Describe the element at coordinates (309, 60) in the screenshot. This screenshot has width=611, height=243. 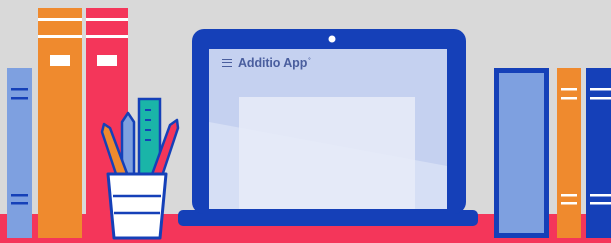
I see `trademark-mark: °` at that location.